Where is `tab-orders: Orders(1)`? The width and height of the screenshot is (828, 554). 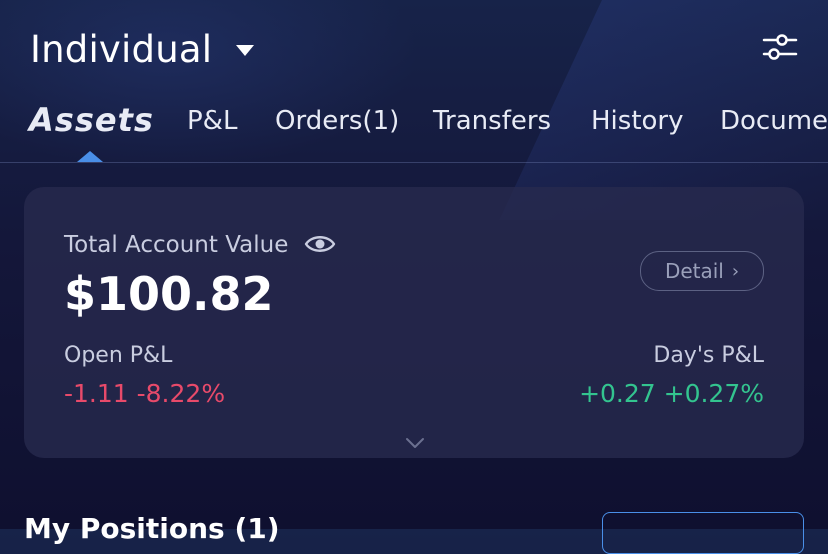
tab-orders: Orders(1) is located at coordinates (337, 121).